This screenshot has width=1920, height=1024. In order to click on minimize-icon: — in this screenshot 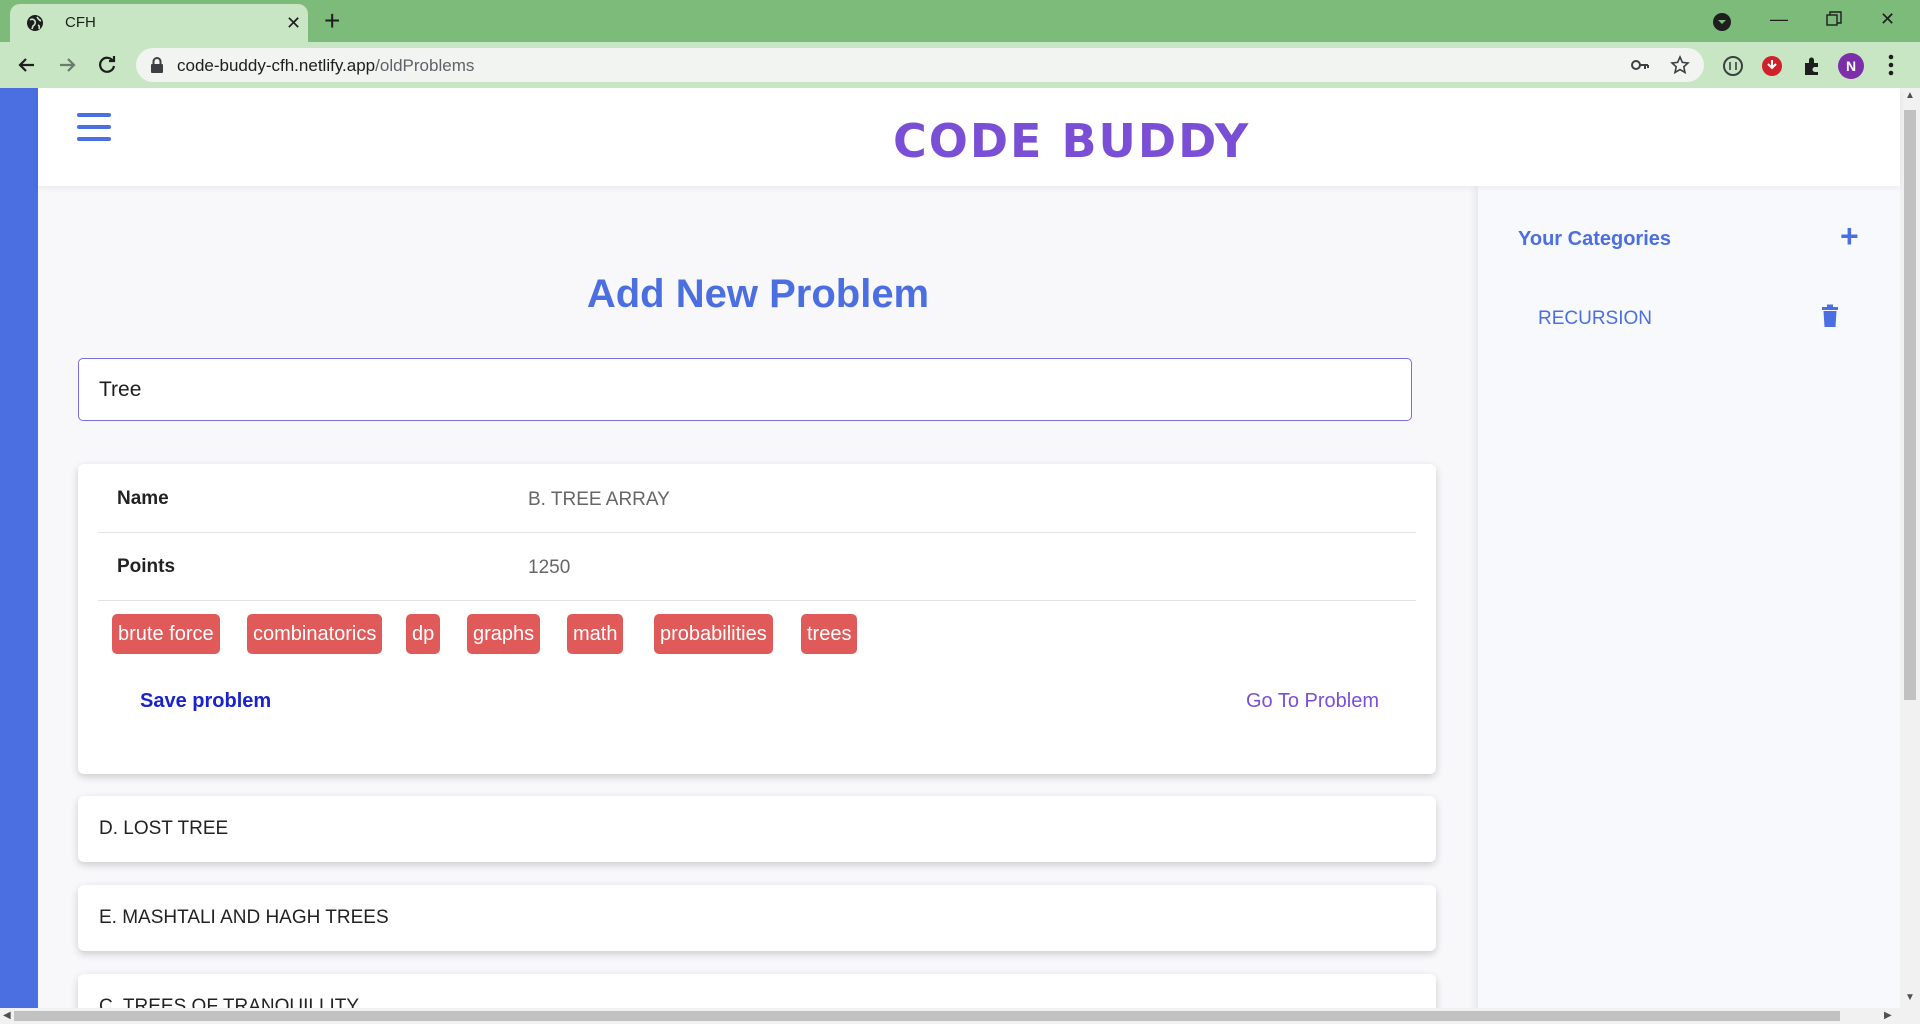, I will do `click(1779, 19)`.